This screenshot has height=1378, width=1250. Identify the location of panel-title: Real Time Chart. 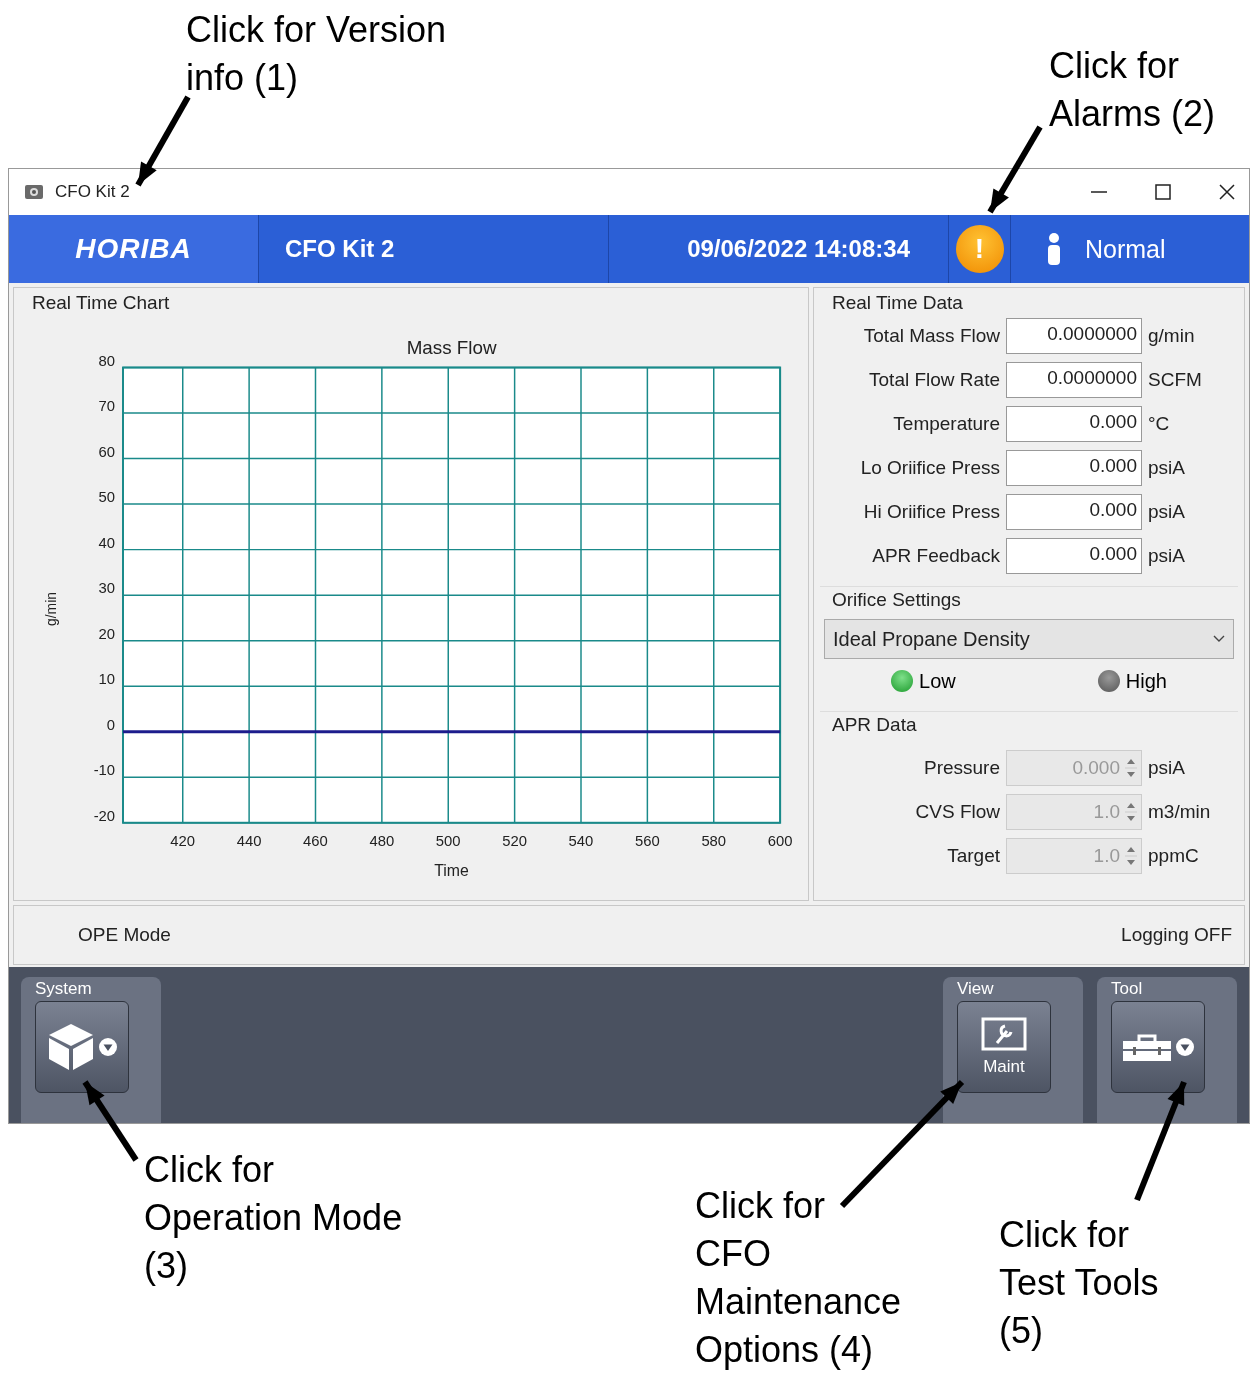
(101, 303).